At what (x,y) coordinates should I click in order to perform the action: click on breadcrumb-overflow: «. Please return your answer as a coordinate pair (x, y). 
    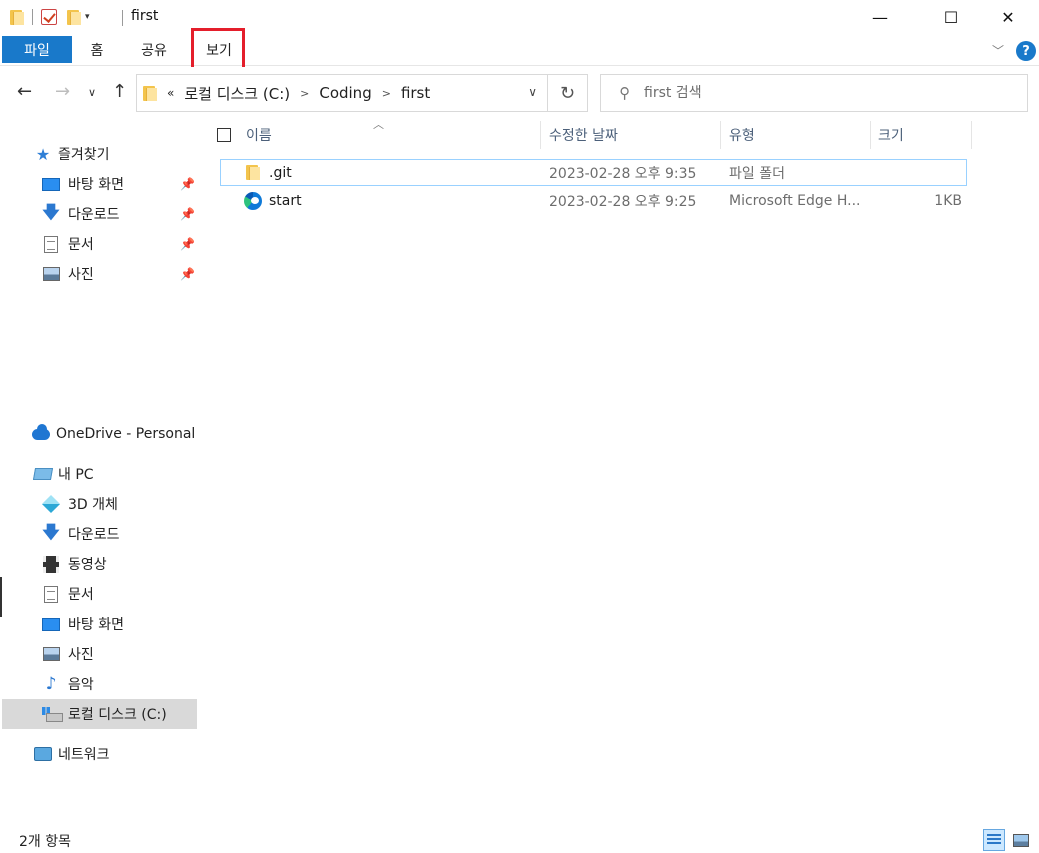
    Looking at the image, I should click on (170, 93).